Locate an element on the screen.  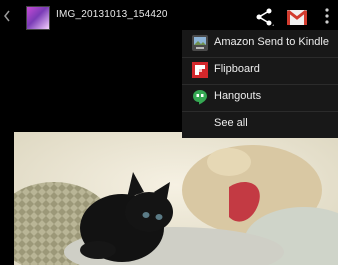
gmail-icon is located at coordinates (297, 17).